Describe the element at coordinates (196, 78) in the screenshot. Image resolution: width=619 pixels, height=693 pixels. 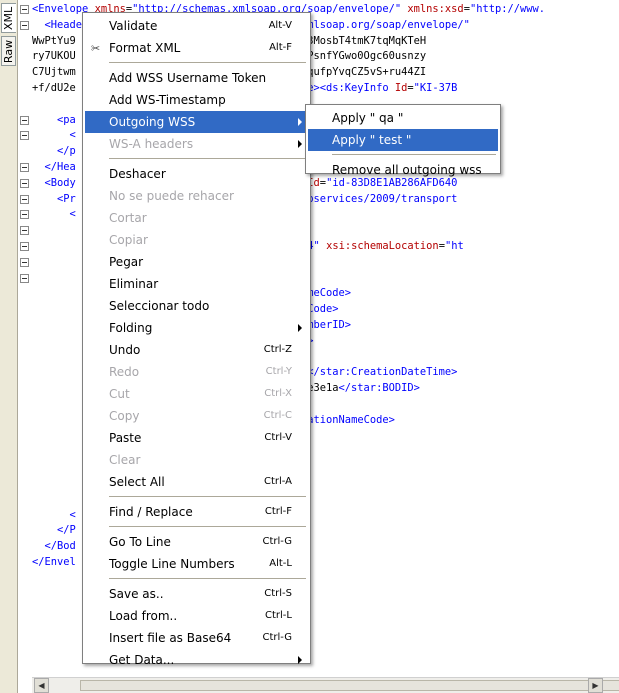
I see `menu-item-add-wss-username-token: Add WSS Username Token` at that location.